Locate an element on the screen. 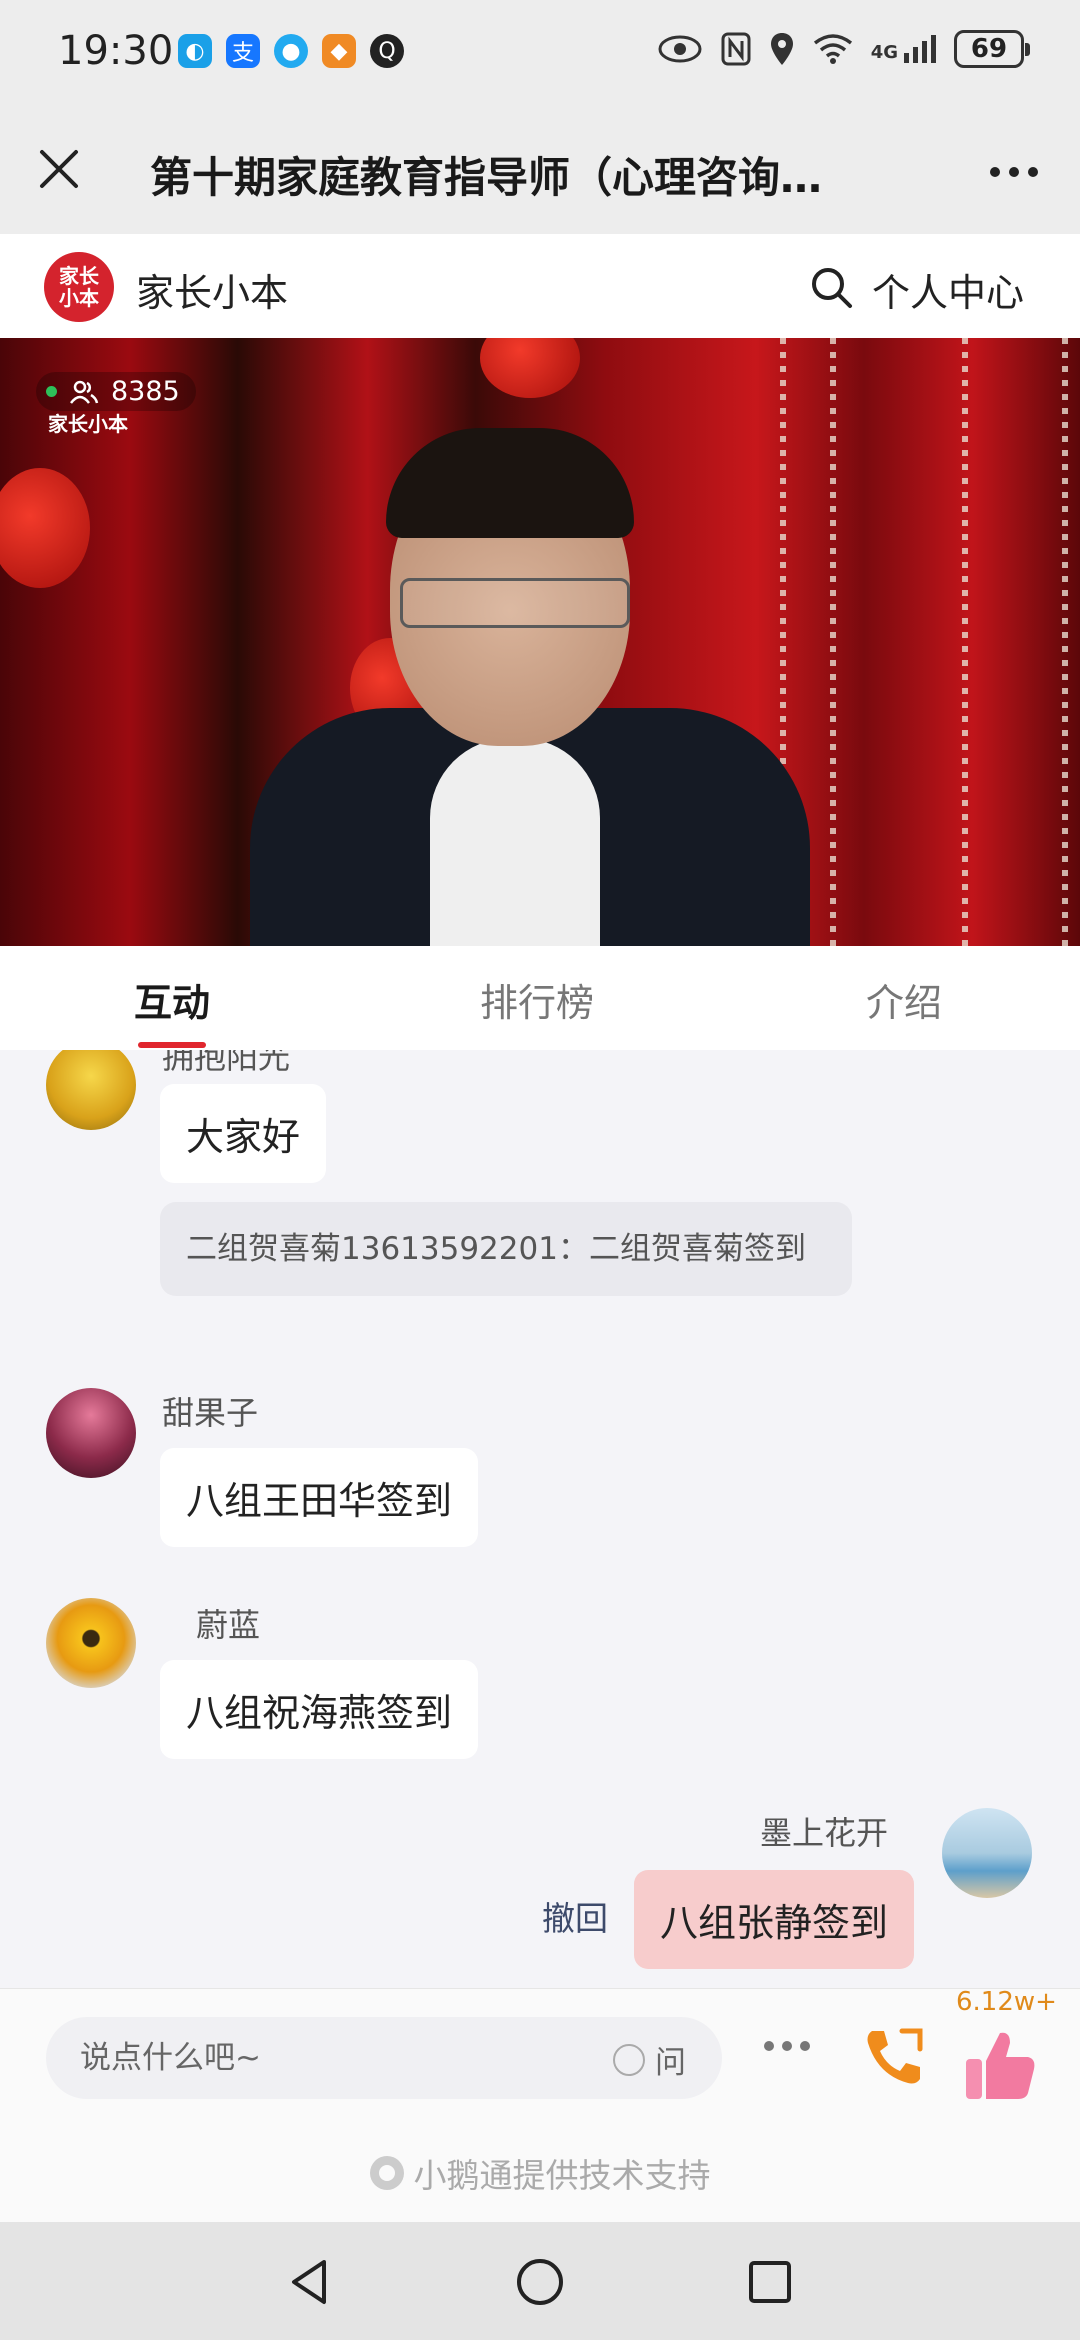  quoted-message: 二组贺喜菊13613592201：二组贺喜菊签到 is located at coordinates (506, 1249).